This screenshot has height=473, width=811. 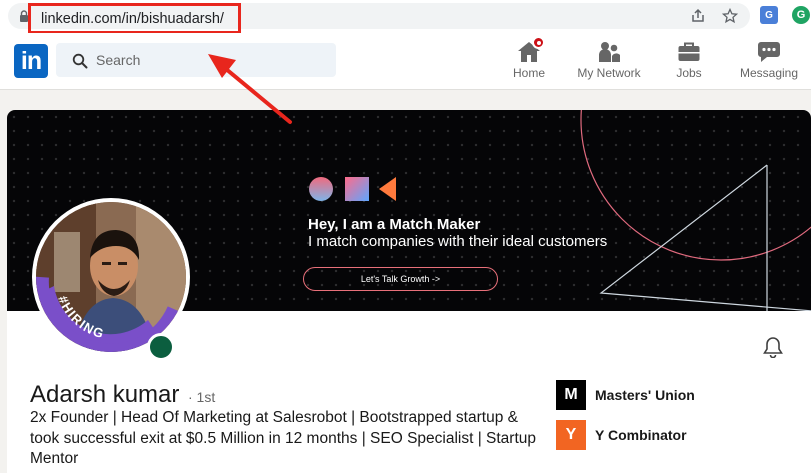 What do you see at coordinates (645, 395) in the screenshot?
I see `org-name: Masters' Union` at bounding box center [645, 395].